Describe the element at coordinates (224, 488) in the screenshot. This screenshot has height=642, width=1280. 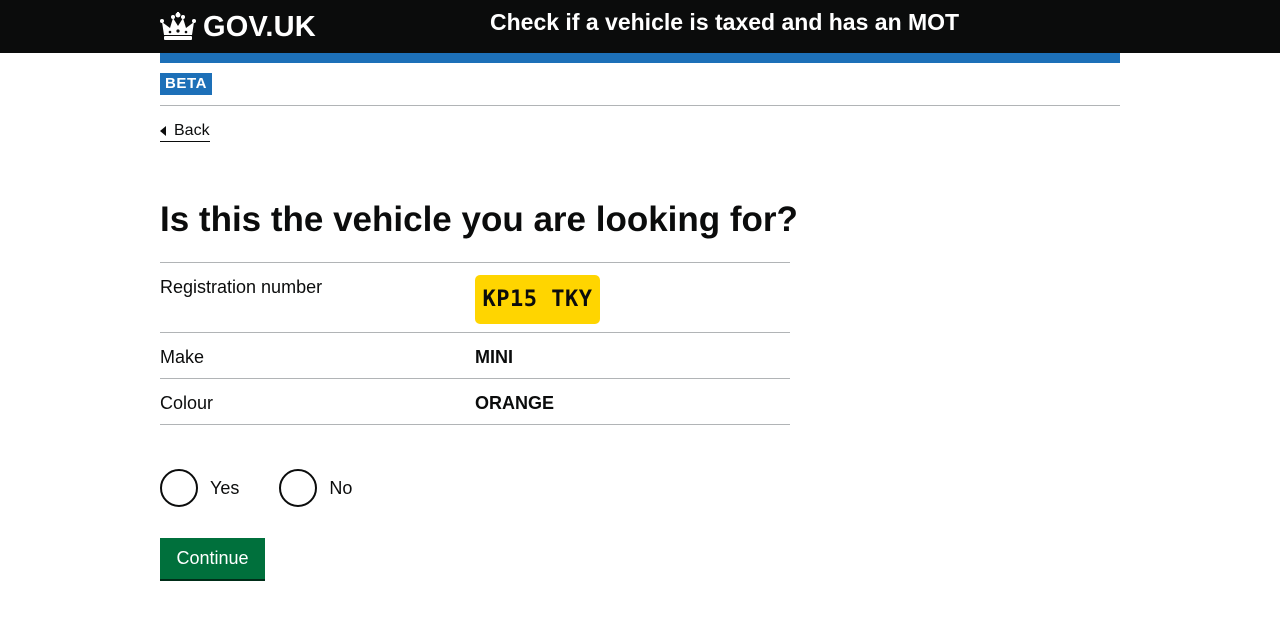
I see `radio-yes-label: Yes` at that location.